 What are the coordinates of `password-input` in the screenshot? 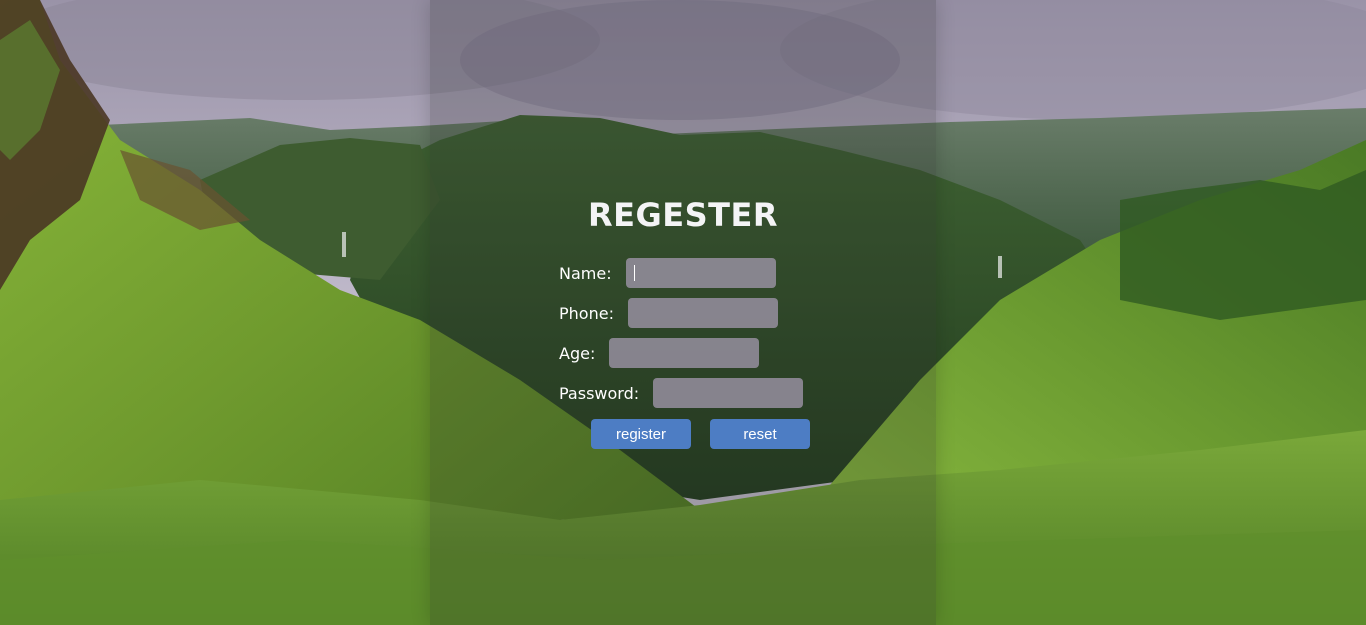 It's located at (728, 393).